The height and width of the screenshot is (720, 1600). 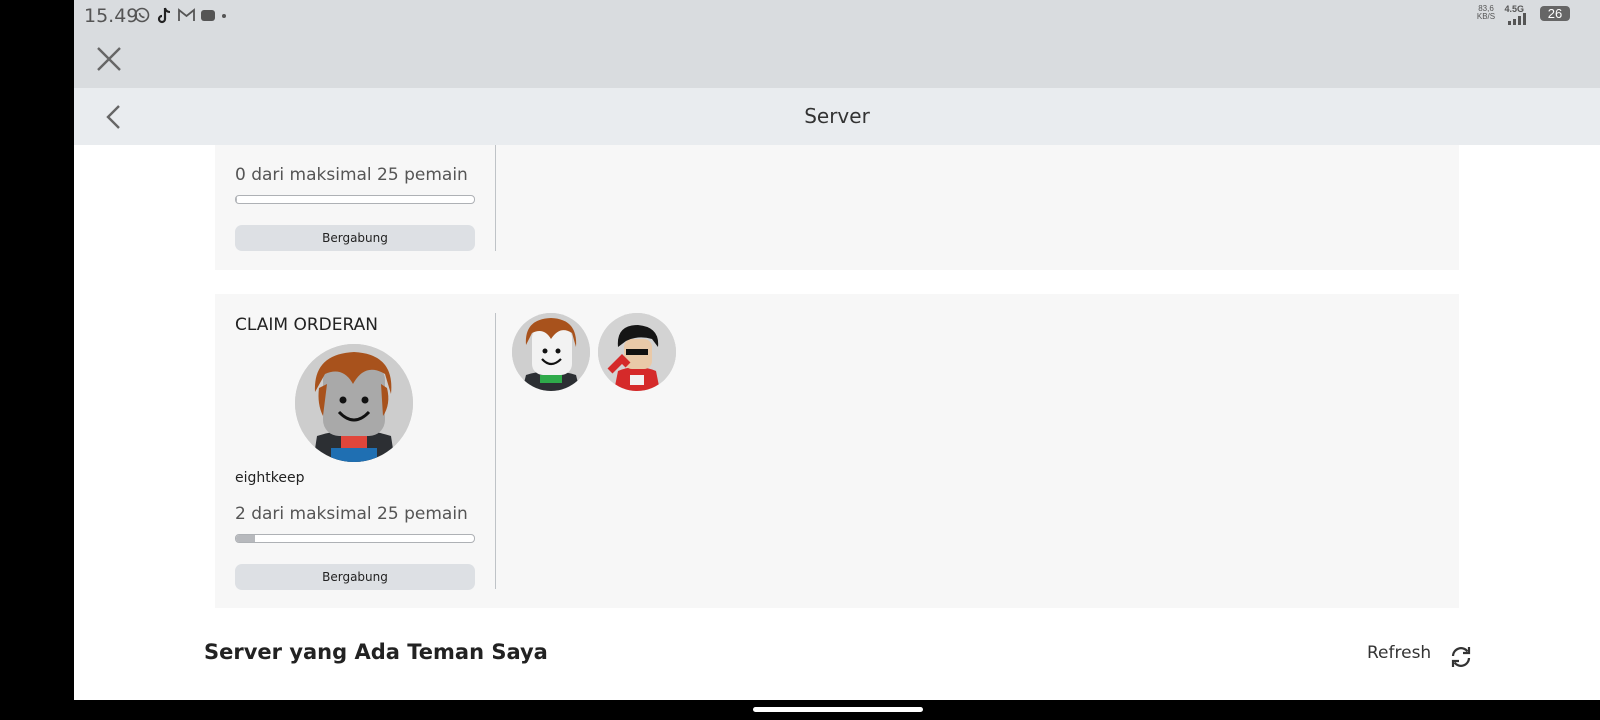 What do you see at coordinates (351, 175) in the screenshot?
I see `player-count: 0 dari maksimal 25 pemain` at bounding box center [351, 175].